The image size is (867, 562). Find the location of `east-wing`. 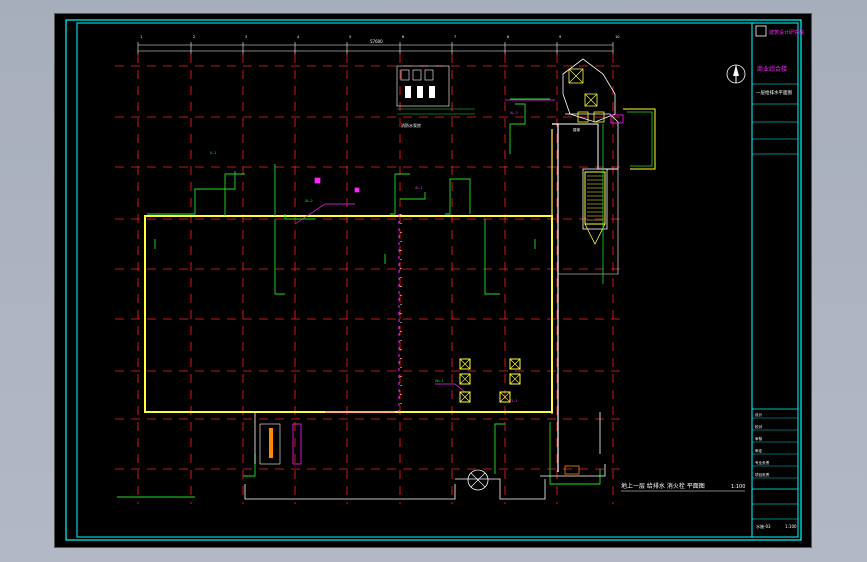

east-wing is located at coordinates (603, 290).